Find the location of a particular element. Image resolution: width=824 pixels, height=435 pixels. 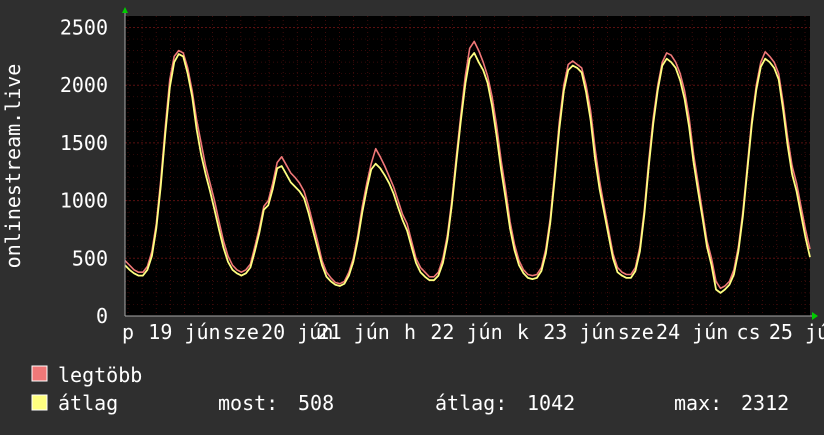

y-tick-label: 2500 is located at coordinates (84, 28).